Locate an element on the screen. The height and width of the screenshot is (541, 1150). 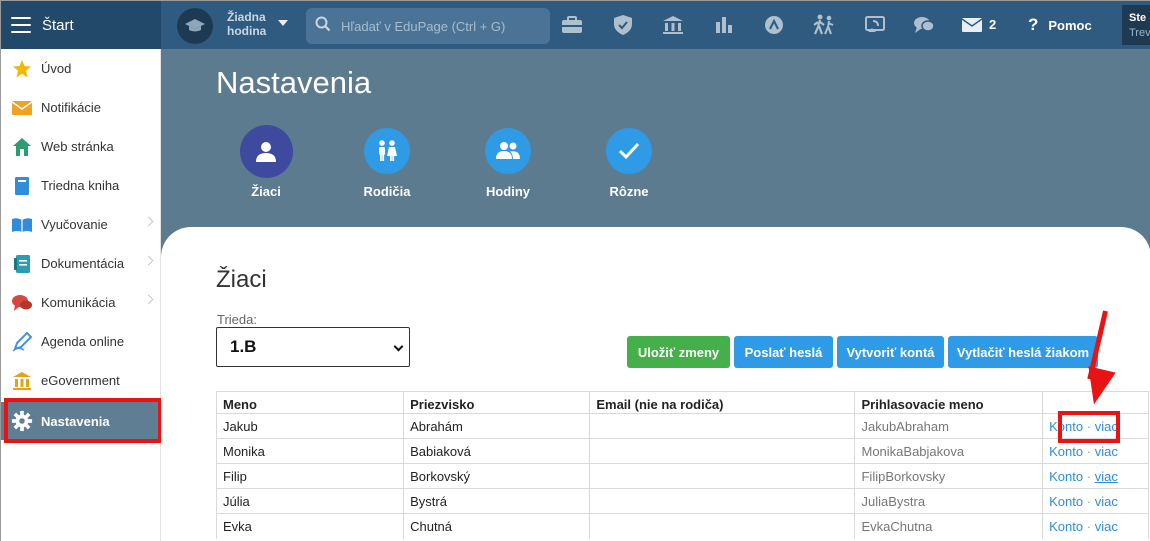
start-menu-button: Štart is located at coordinates (81, 25).